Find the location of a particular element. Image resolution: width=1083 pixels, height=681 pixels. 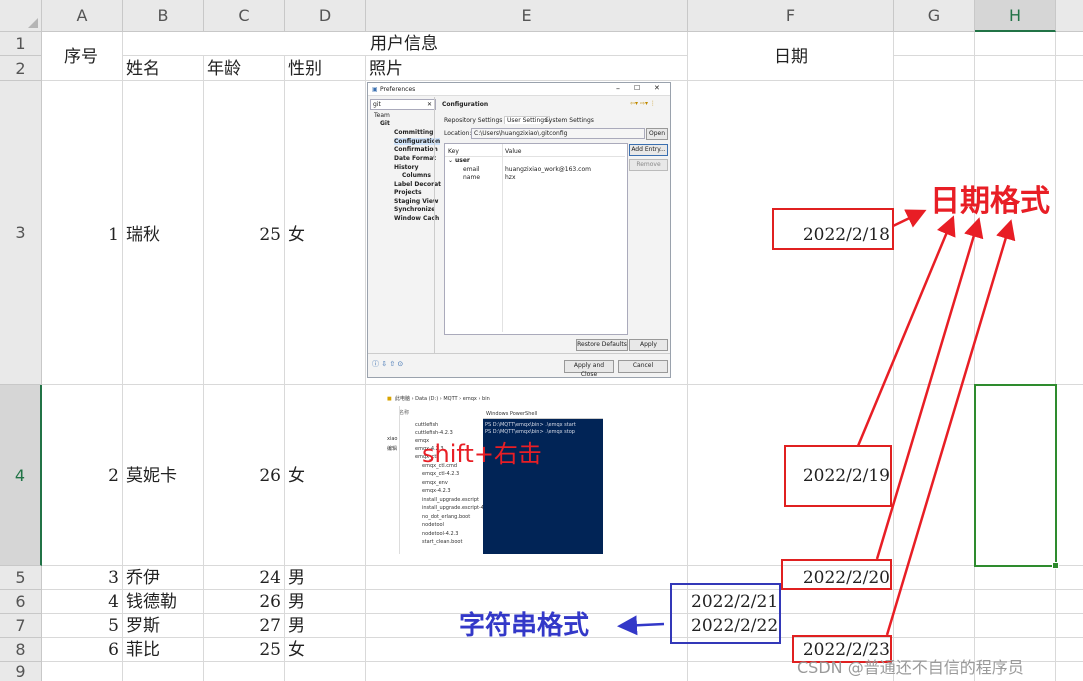

watermark: CSDN @普通还不自信的程序员 is located at coordinates (910, 667).